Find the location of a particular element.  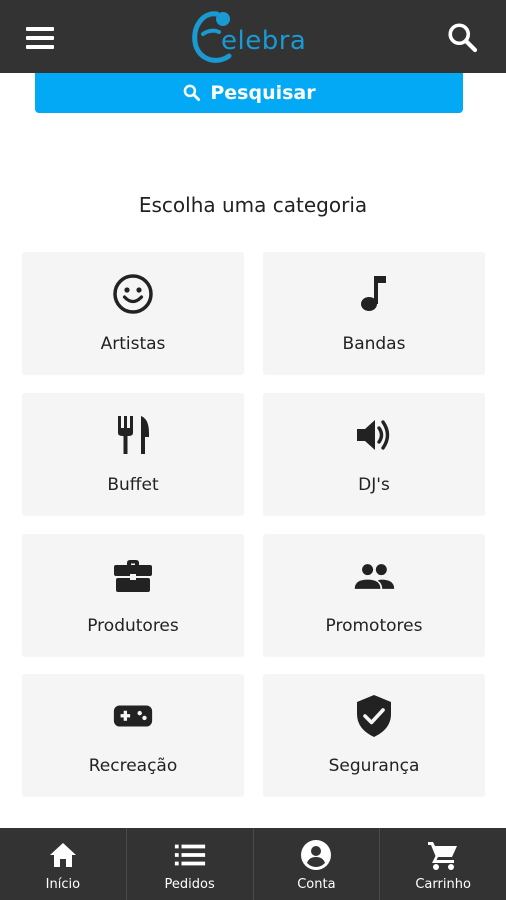

category-card-recreacao: Recreação is located at coordinates (133, 735).